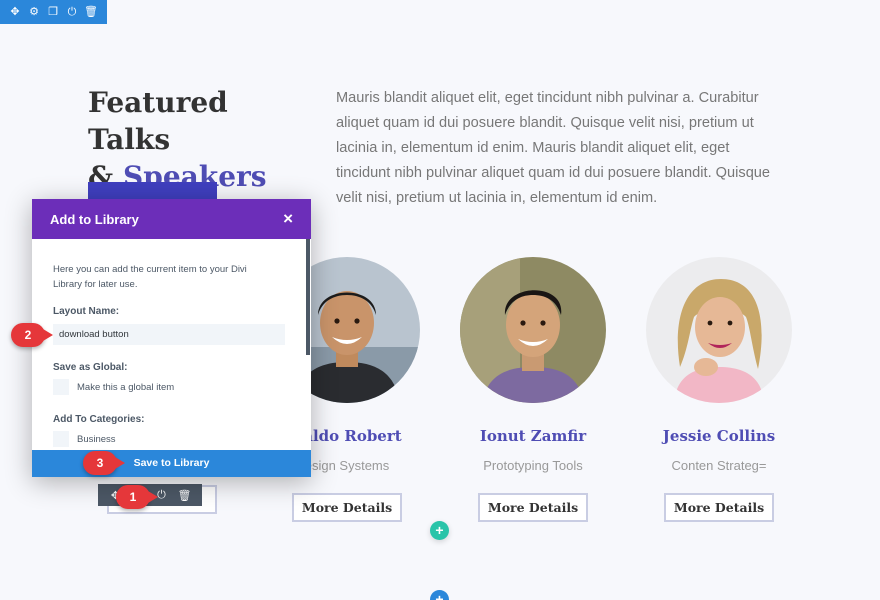 This screenshot has height=600, width=880. I want to click on layout-name-label: Layout Name:, so click(86, 311).